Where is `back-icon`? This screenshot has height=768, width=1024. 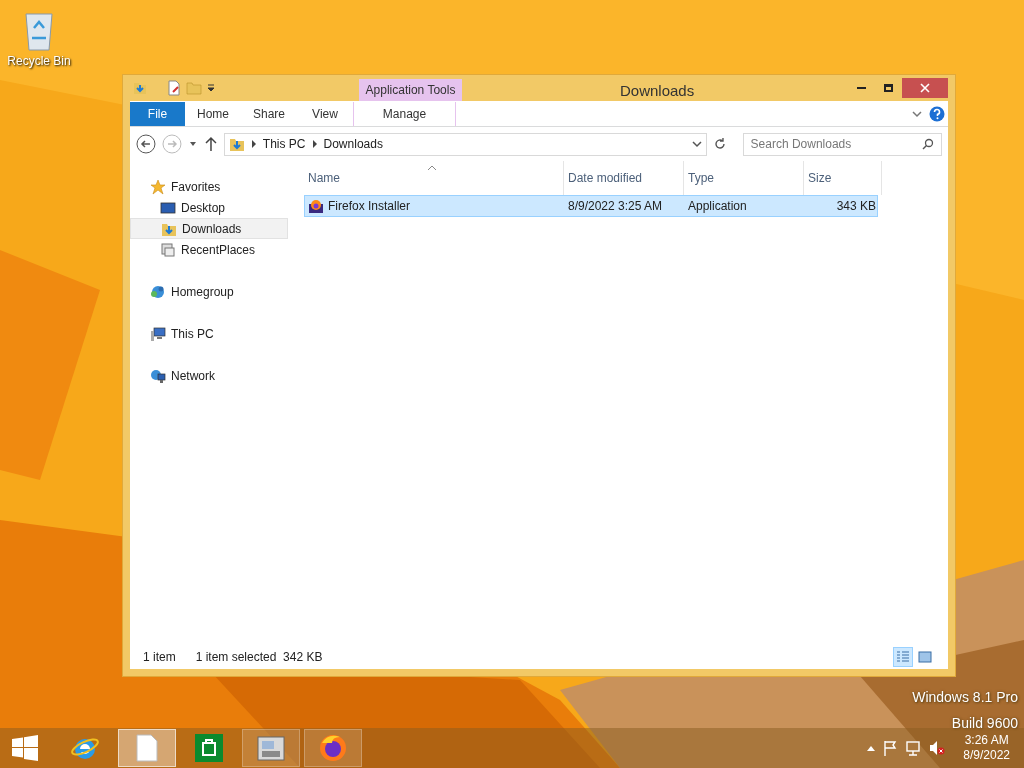
back-icon is located at coordinates (146, 144).